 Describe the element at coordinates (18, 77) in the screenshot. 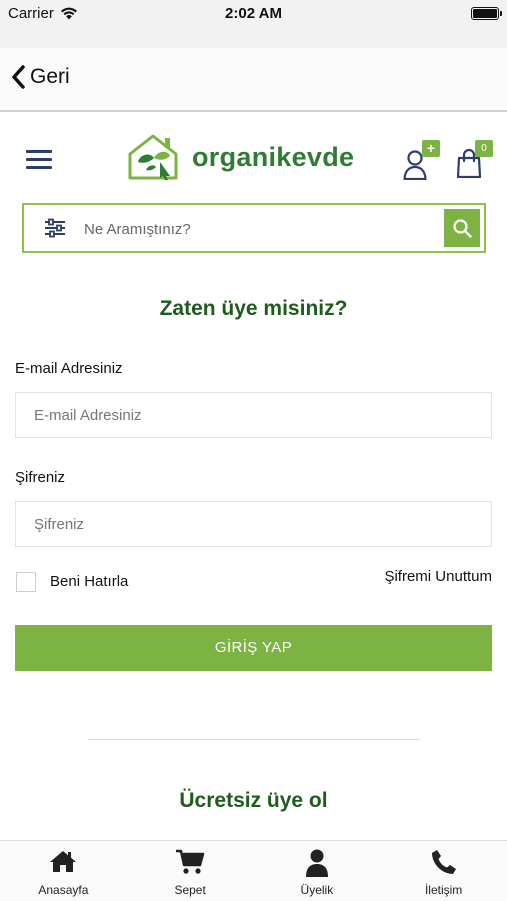

I see `chevron-left-icon` at that location.